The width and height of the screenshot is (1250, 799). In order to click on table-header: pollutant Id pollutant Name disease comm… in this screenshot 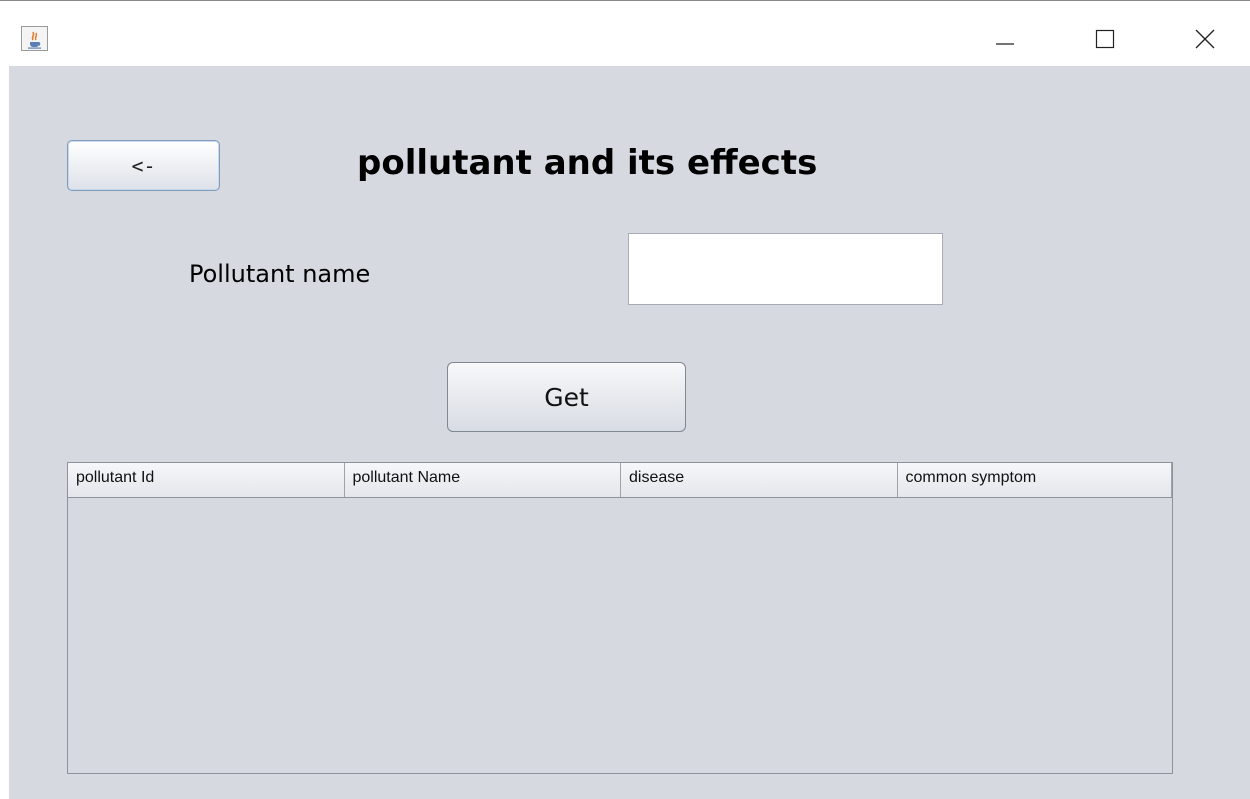, I will do `click(620, 480)`.